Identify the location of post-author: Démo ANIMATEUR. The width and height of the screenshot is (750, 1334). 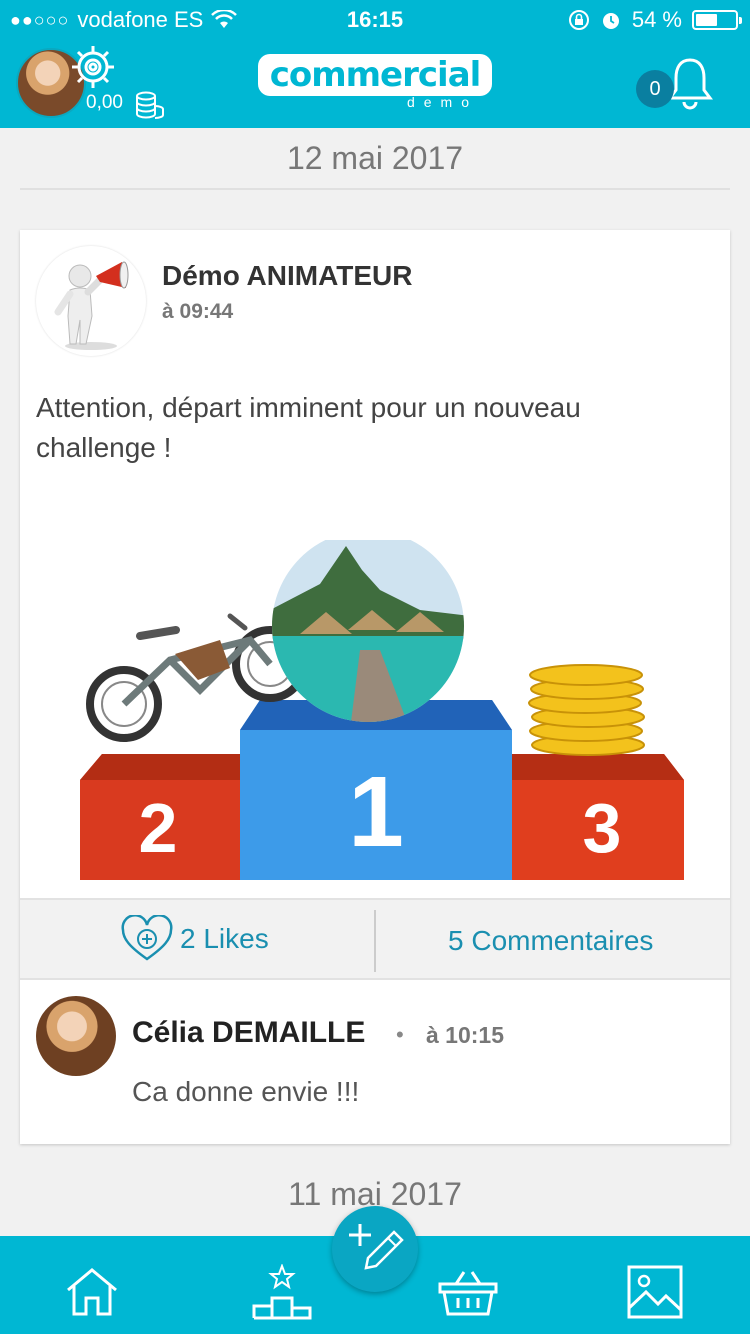
(287, 276).